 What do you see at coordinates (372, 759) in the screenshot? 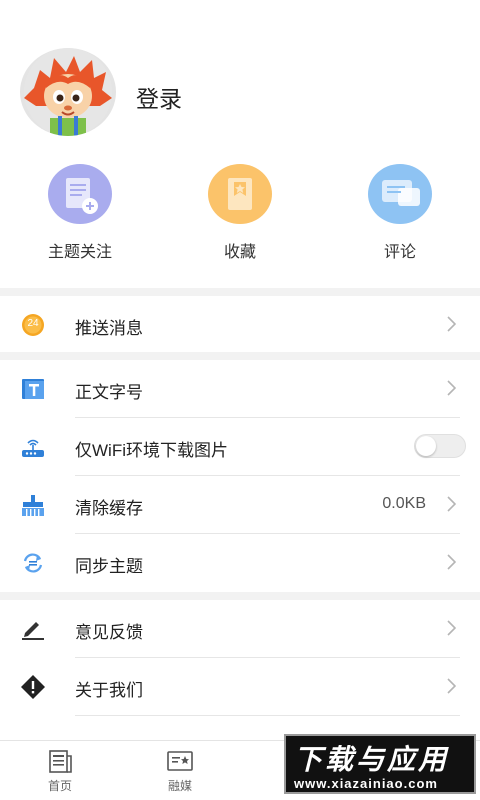
I see `watermark-title: 下载与应用` at bounding box center [372, 759].